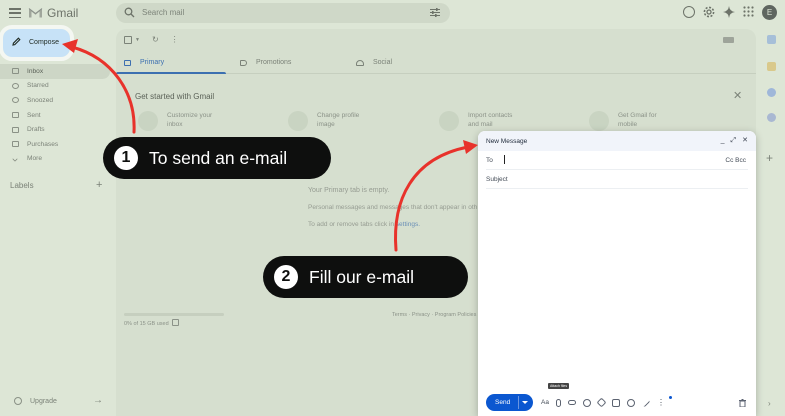  I want to click on draft-icon, so click(15, 129).